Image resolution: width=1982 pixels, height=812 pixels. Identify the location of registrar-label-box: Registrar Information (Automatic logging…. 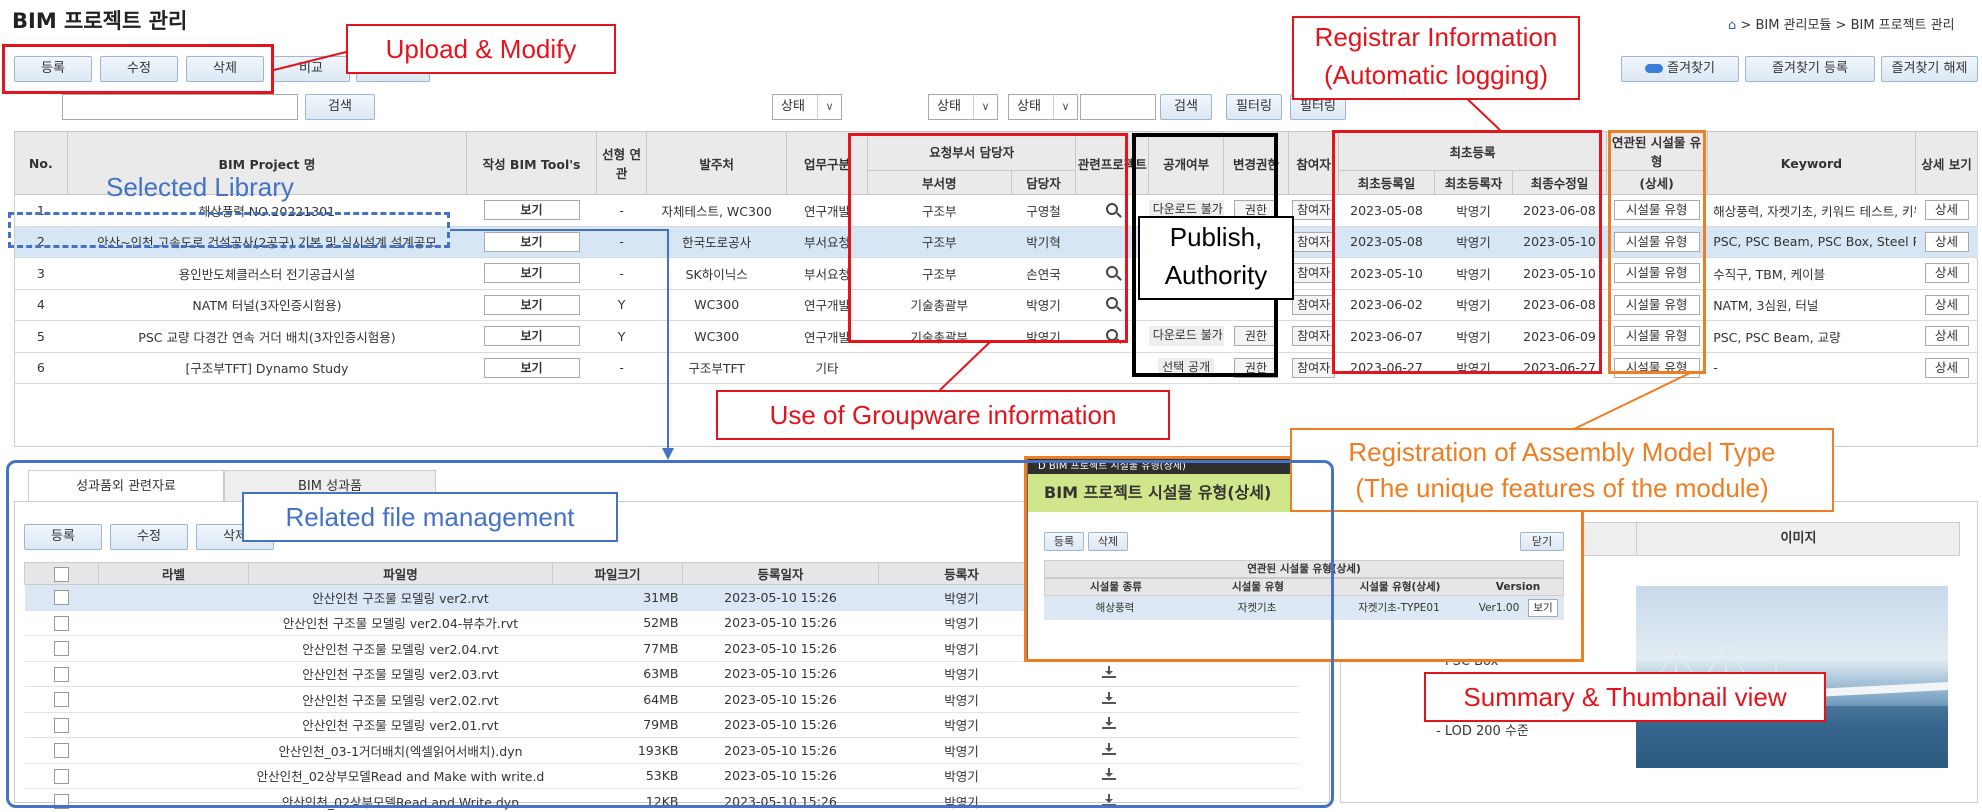
(1436, 58).